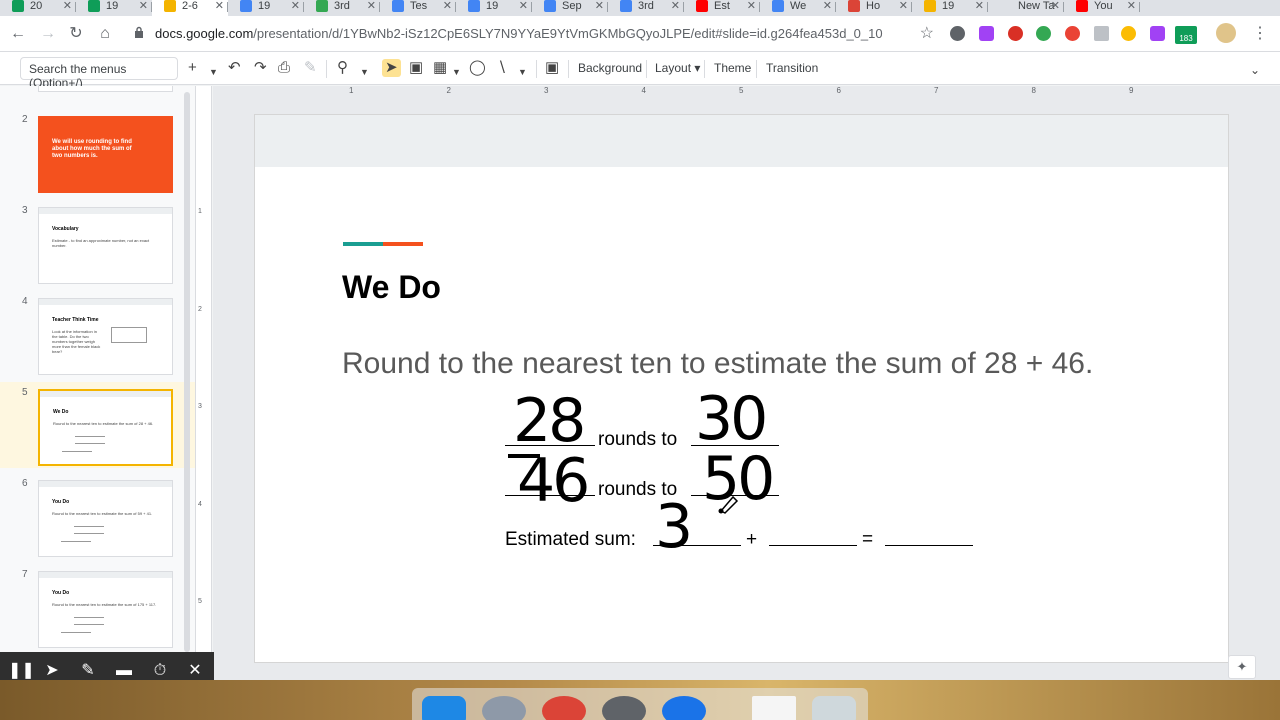 Image resolution: width=1280 pixels, height=720 pixels. I want to click on pinterest-extension-icon, so click(957, 33).